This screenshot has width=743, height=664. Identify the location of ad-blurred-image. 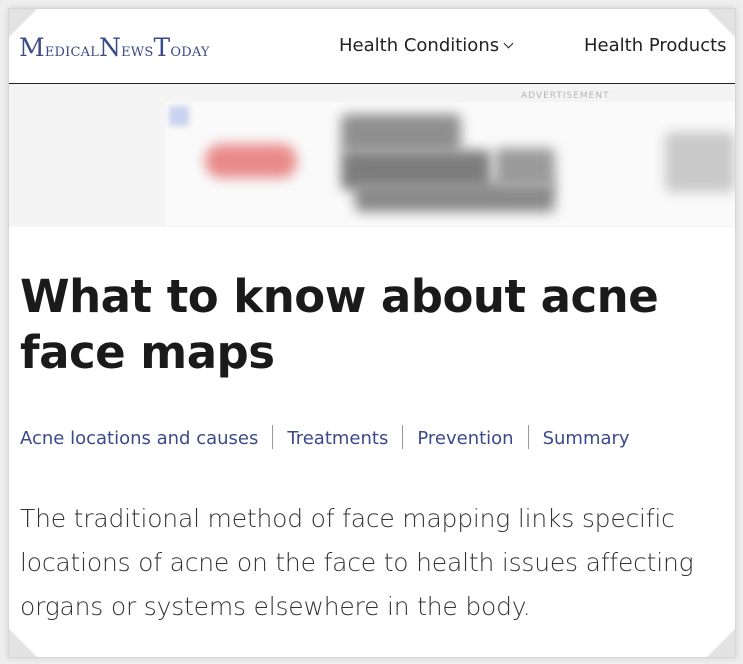
(700, 162).